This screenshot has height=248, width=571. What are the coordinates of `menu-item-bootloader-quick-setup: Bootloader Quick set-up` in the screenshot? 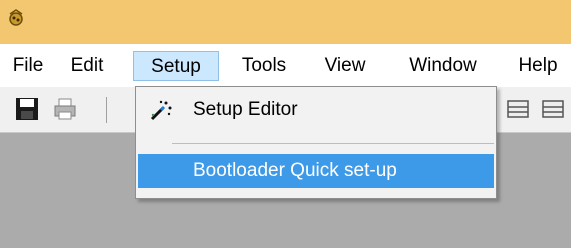 It's located at (316, 171).